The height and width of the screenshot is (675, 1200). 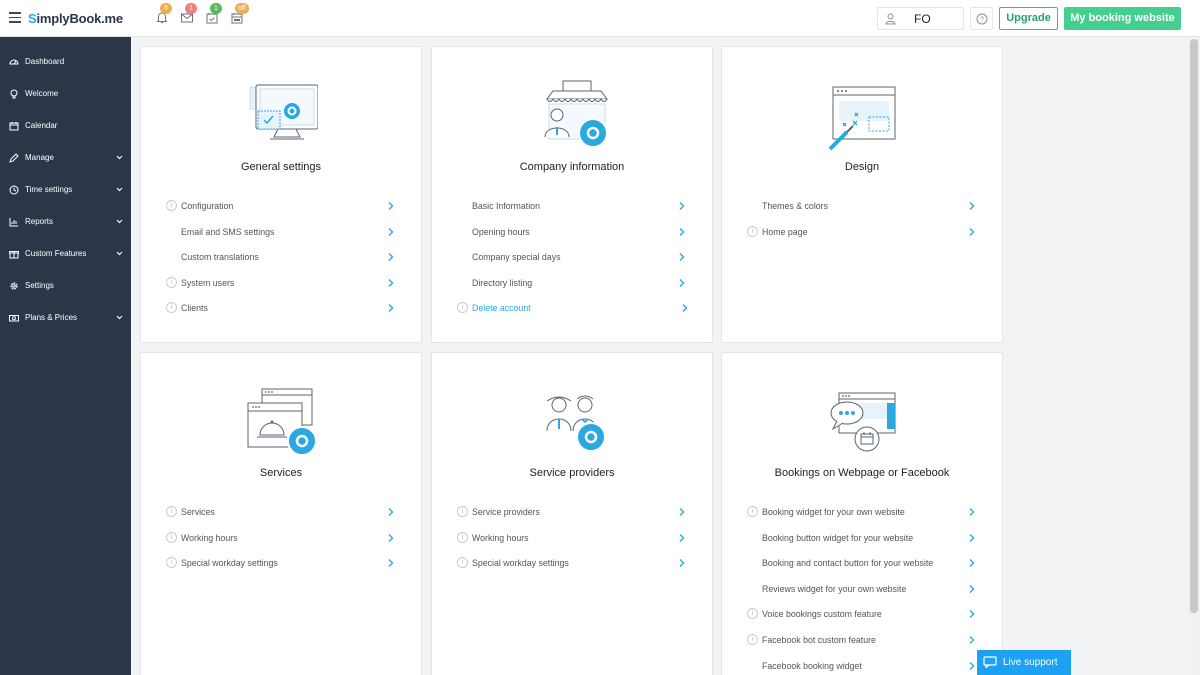 What do you see at coordinates (281, 258) in the screenshot?
I see `list-item-custom-translations: Custom translations` at bounding box center [281, 258].